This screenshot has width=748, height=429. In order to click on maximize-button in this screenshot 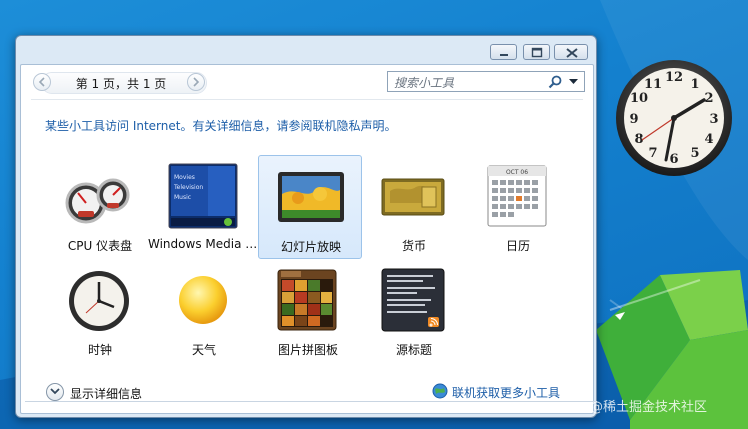, I will do `click(536, 52)`.